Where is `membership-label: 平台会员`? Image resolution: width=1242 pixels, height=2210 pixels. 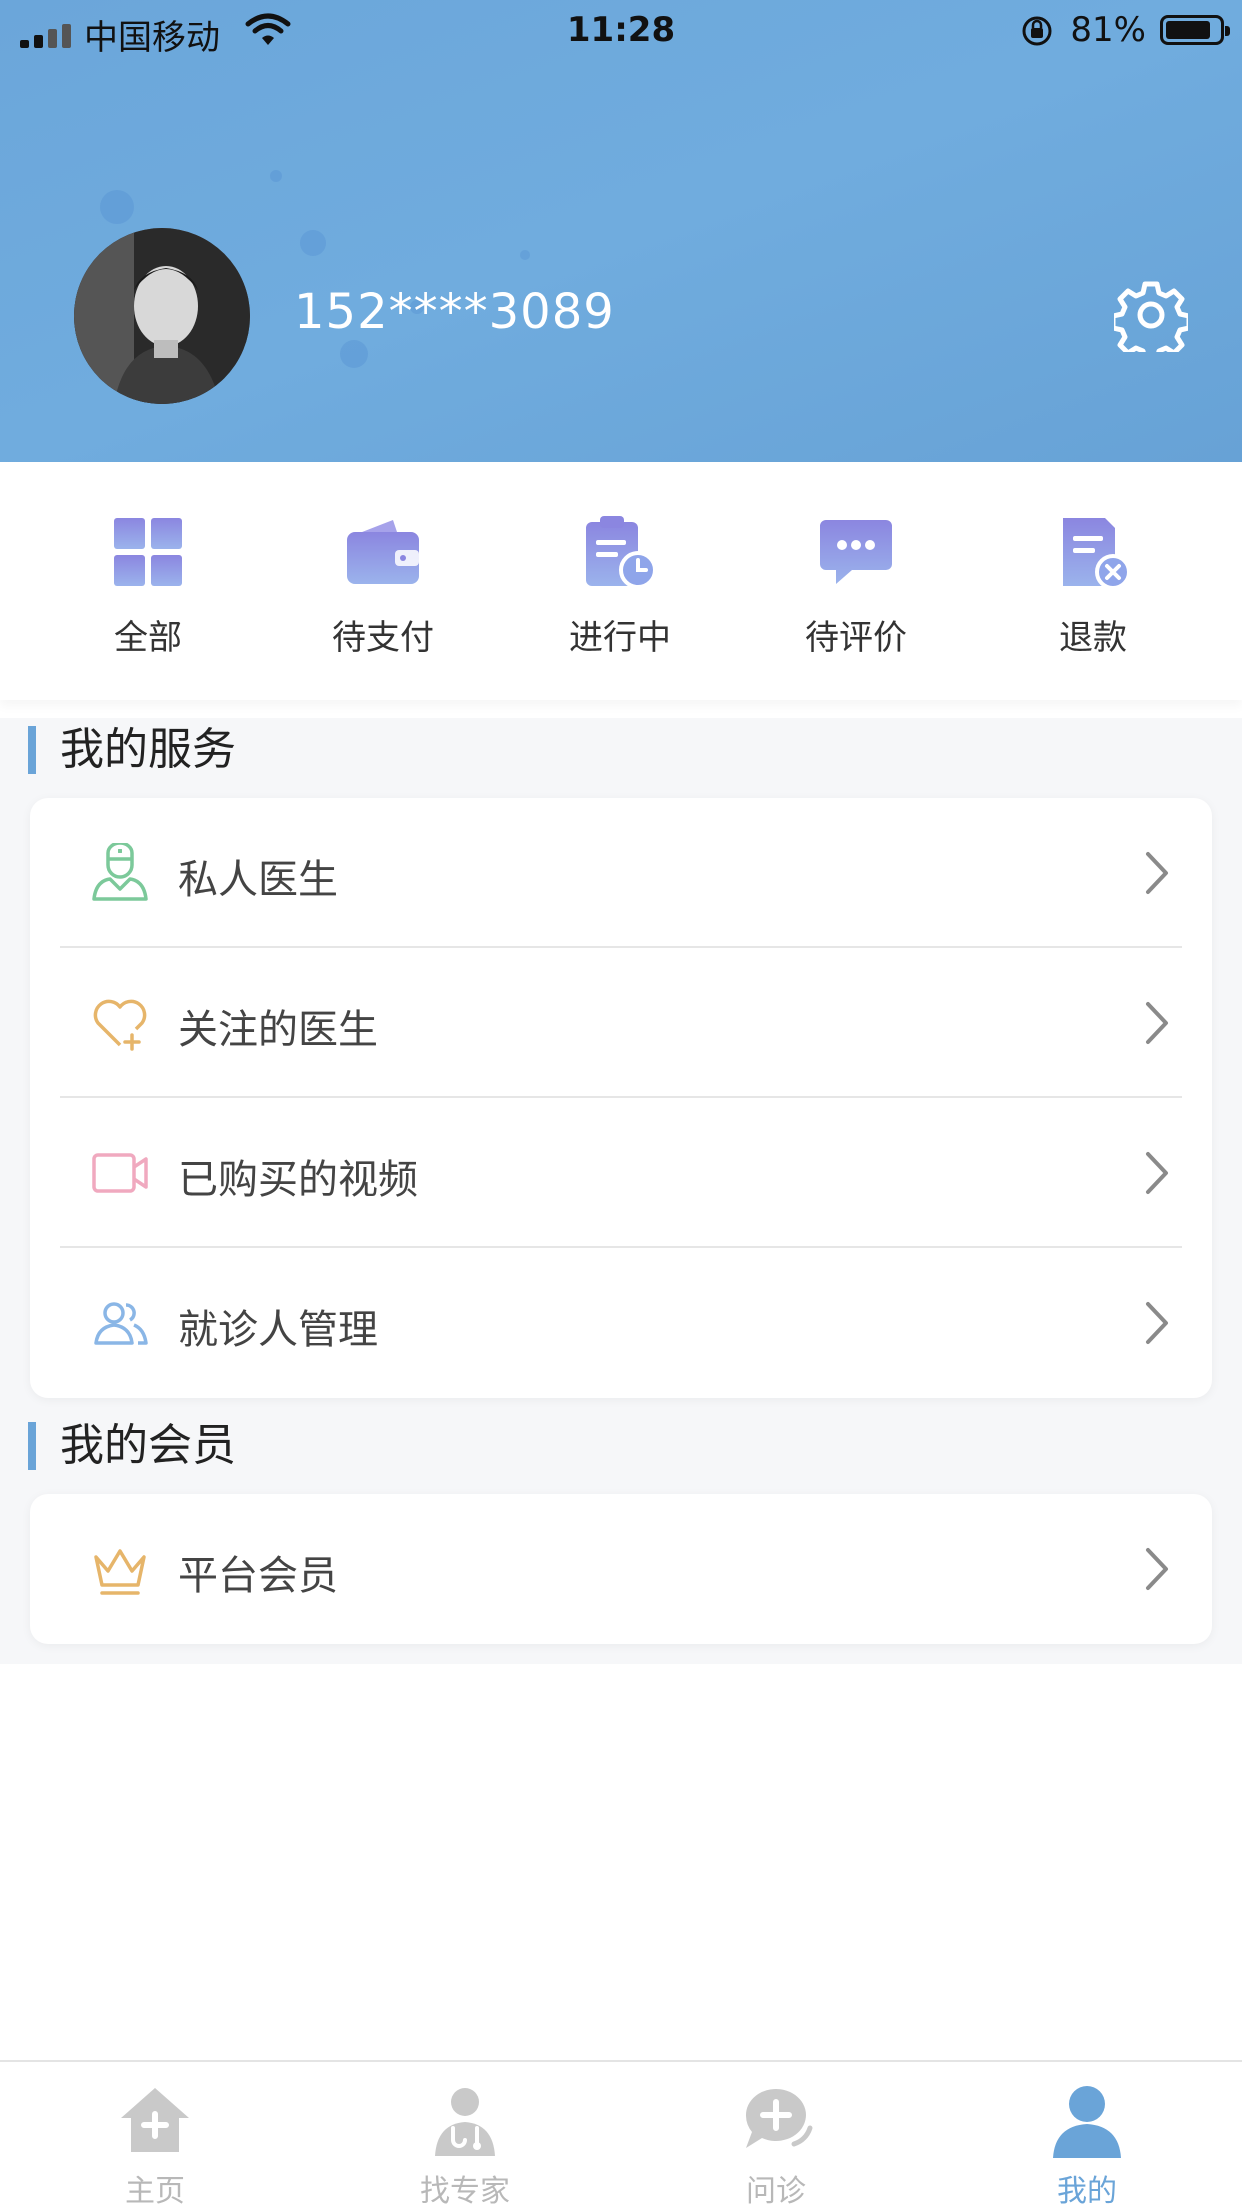
membership-label: 平台会员 is located at coordinates (258, 1576).